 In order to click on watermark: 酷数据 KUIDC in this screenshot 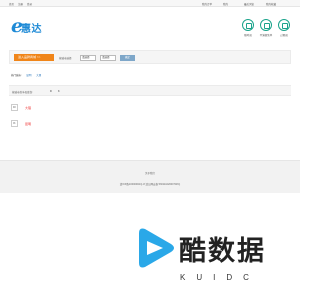, I will do `click(213, 256)`.